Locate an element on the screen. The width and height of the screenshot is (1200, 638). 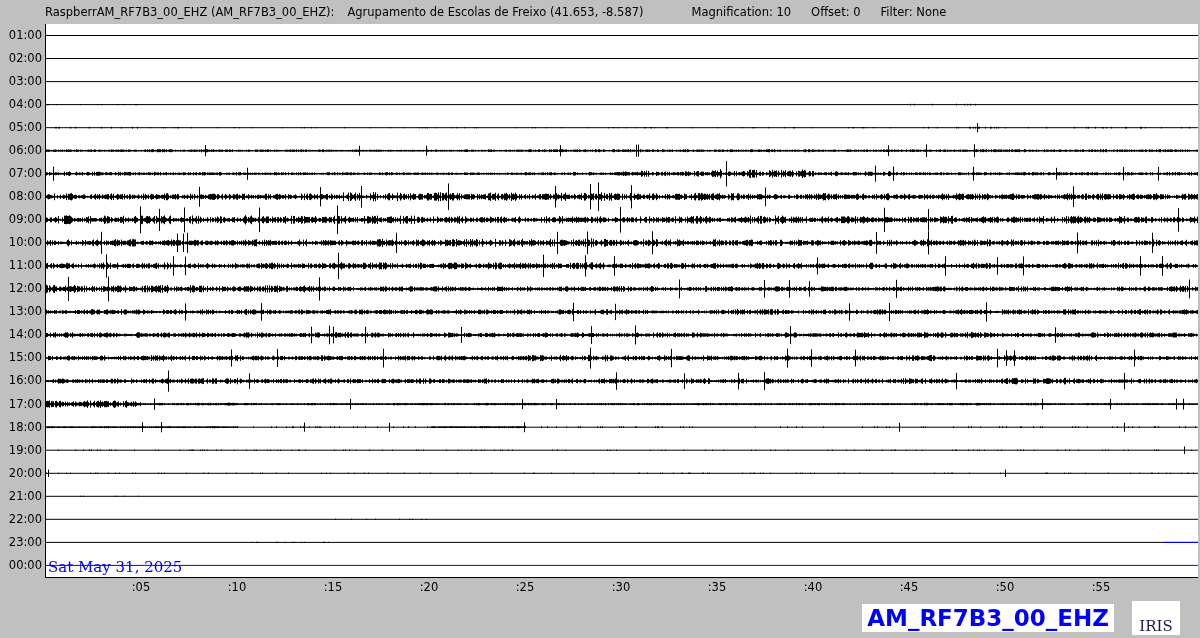
minute-tick-label: :25 is located at coordinates (525, 587).